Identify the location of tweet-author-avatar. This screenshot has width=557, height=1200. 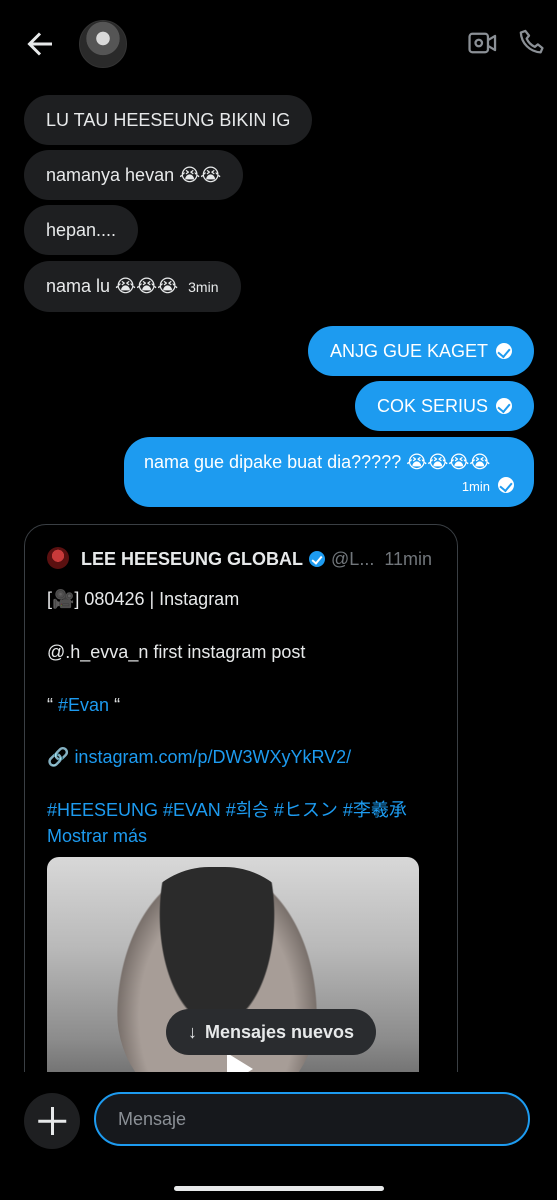
(58, 558).